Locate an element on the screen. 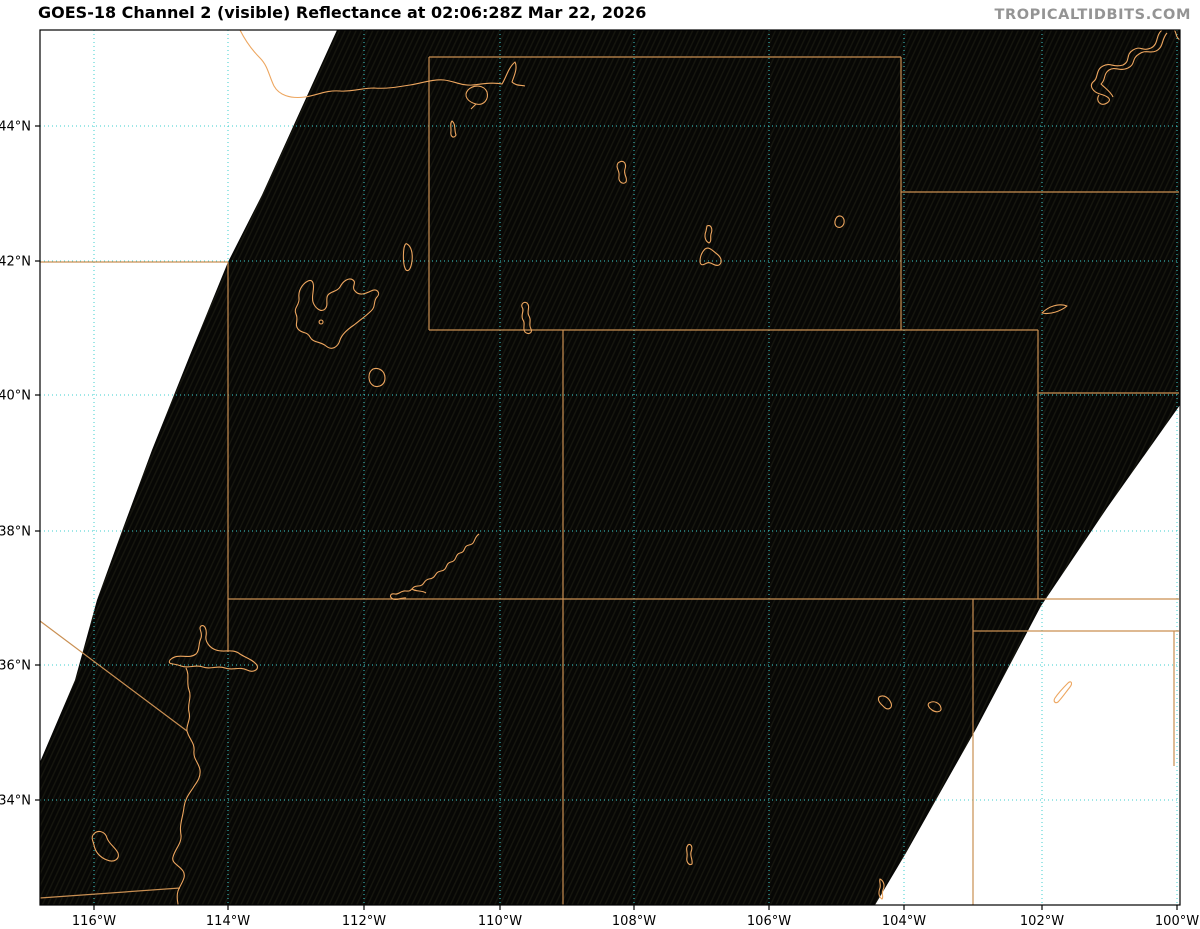  tick-label-lon-102°W: 102°W is located at coordinates (1042, 921).